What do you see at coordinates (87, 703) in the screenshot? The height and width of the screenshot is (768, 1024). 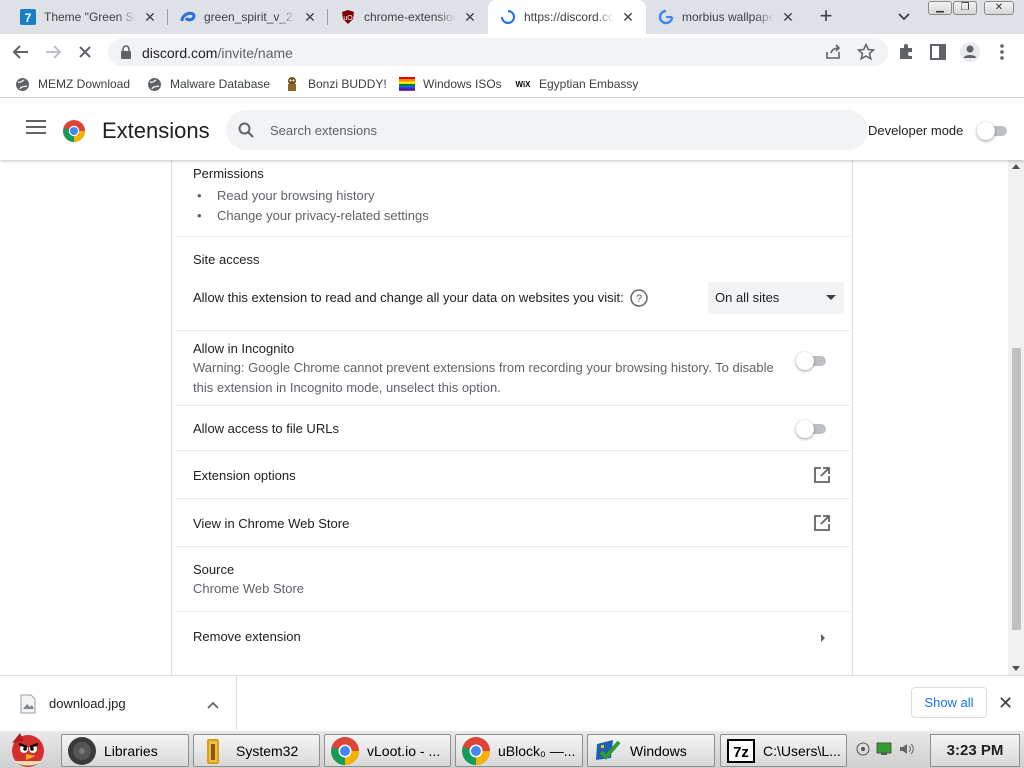 I see `download-file-name: download.jpg` at bounding box center [87, 703].